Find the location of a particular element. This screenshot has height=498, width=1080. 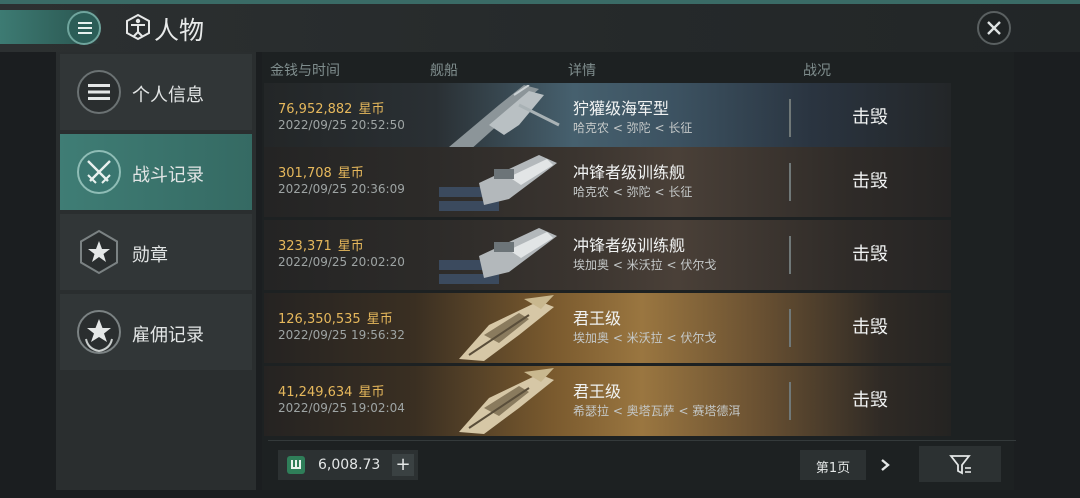

currency-icon is located at coordinates (296, 465).